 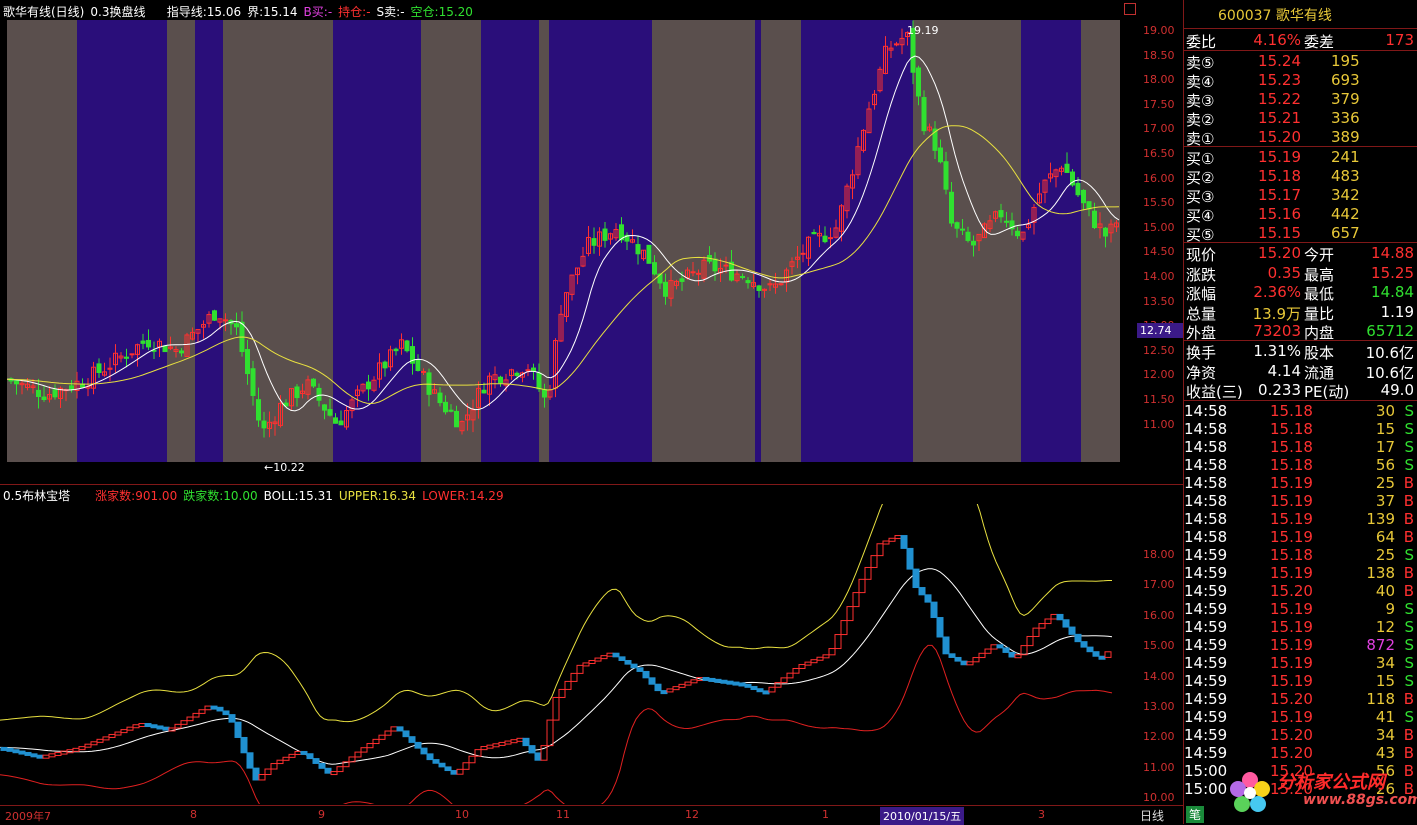 I want to click on tick-row: 14:59 15.19 41 S, so click(x=1300, y=717).